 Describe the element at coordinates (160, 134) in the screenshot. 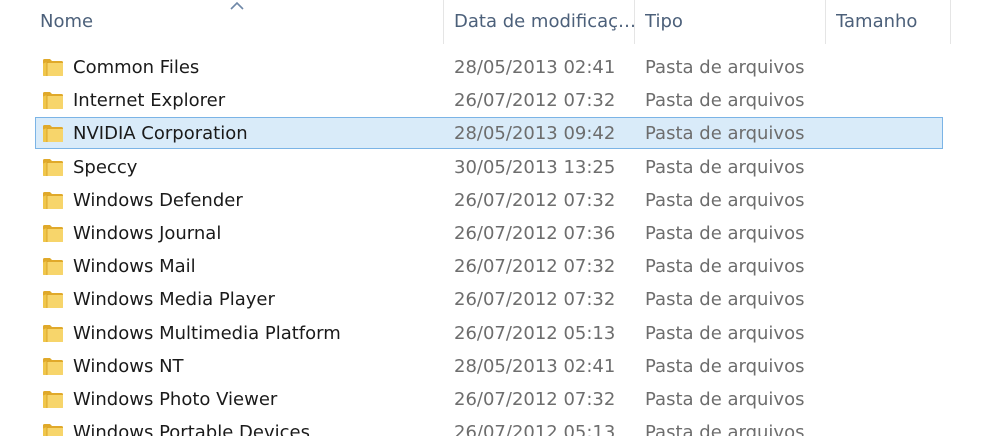

I see `file-name: NVIDIA Corporation` at that location.